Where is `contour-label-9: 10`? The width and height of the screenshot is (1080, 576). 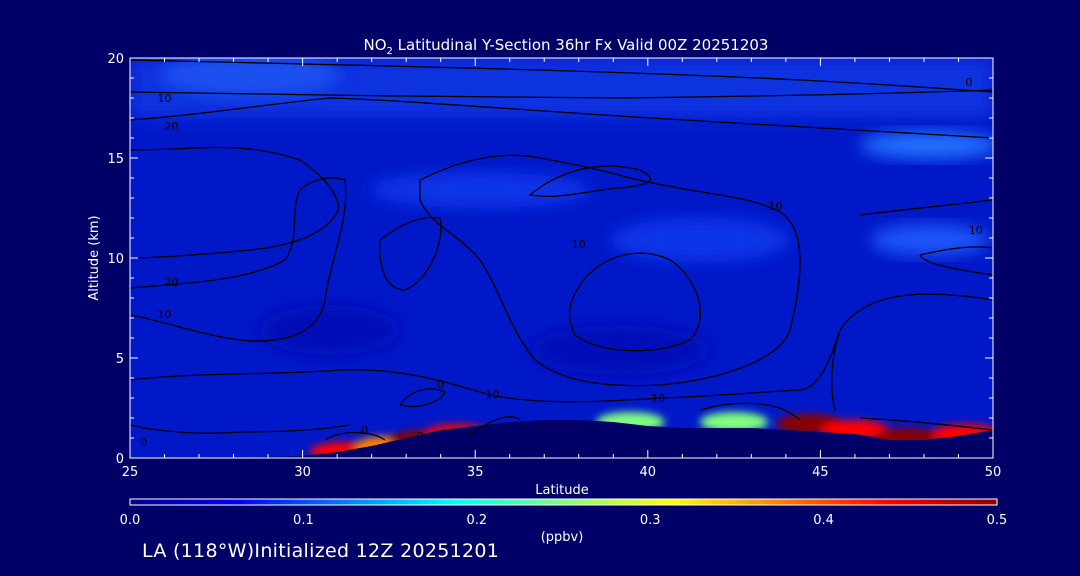 contour-label-9: 10 is located at coordinates (492, 394).